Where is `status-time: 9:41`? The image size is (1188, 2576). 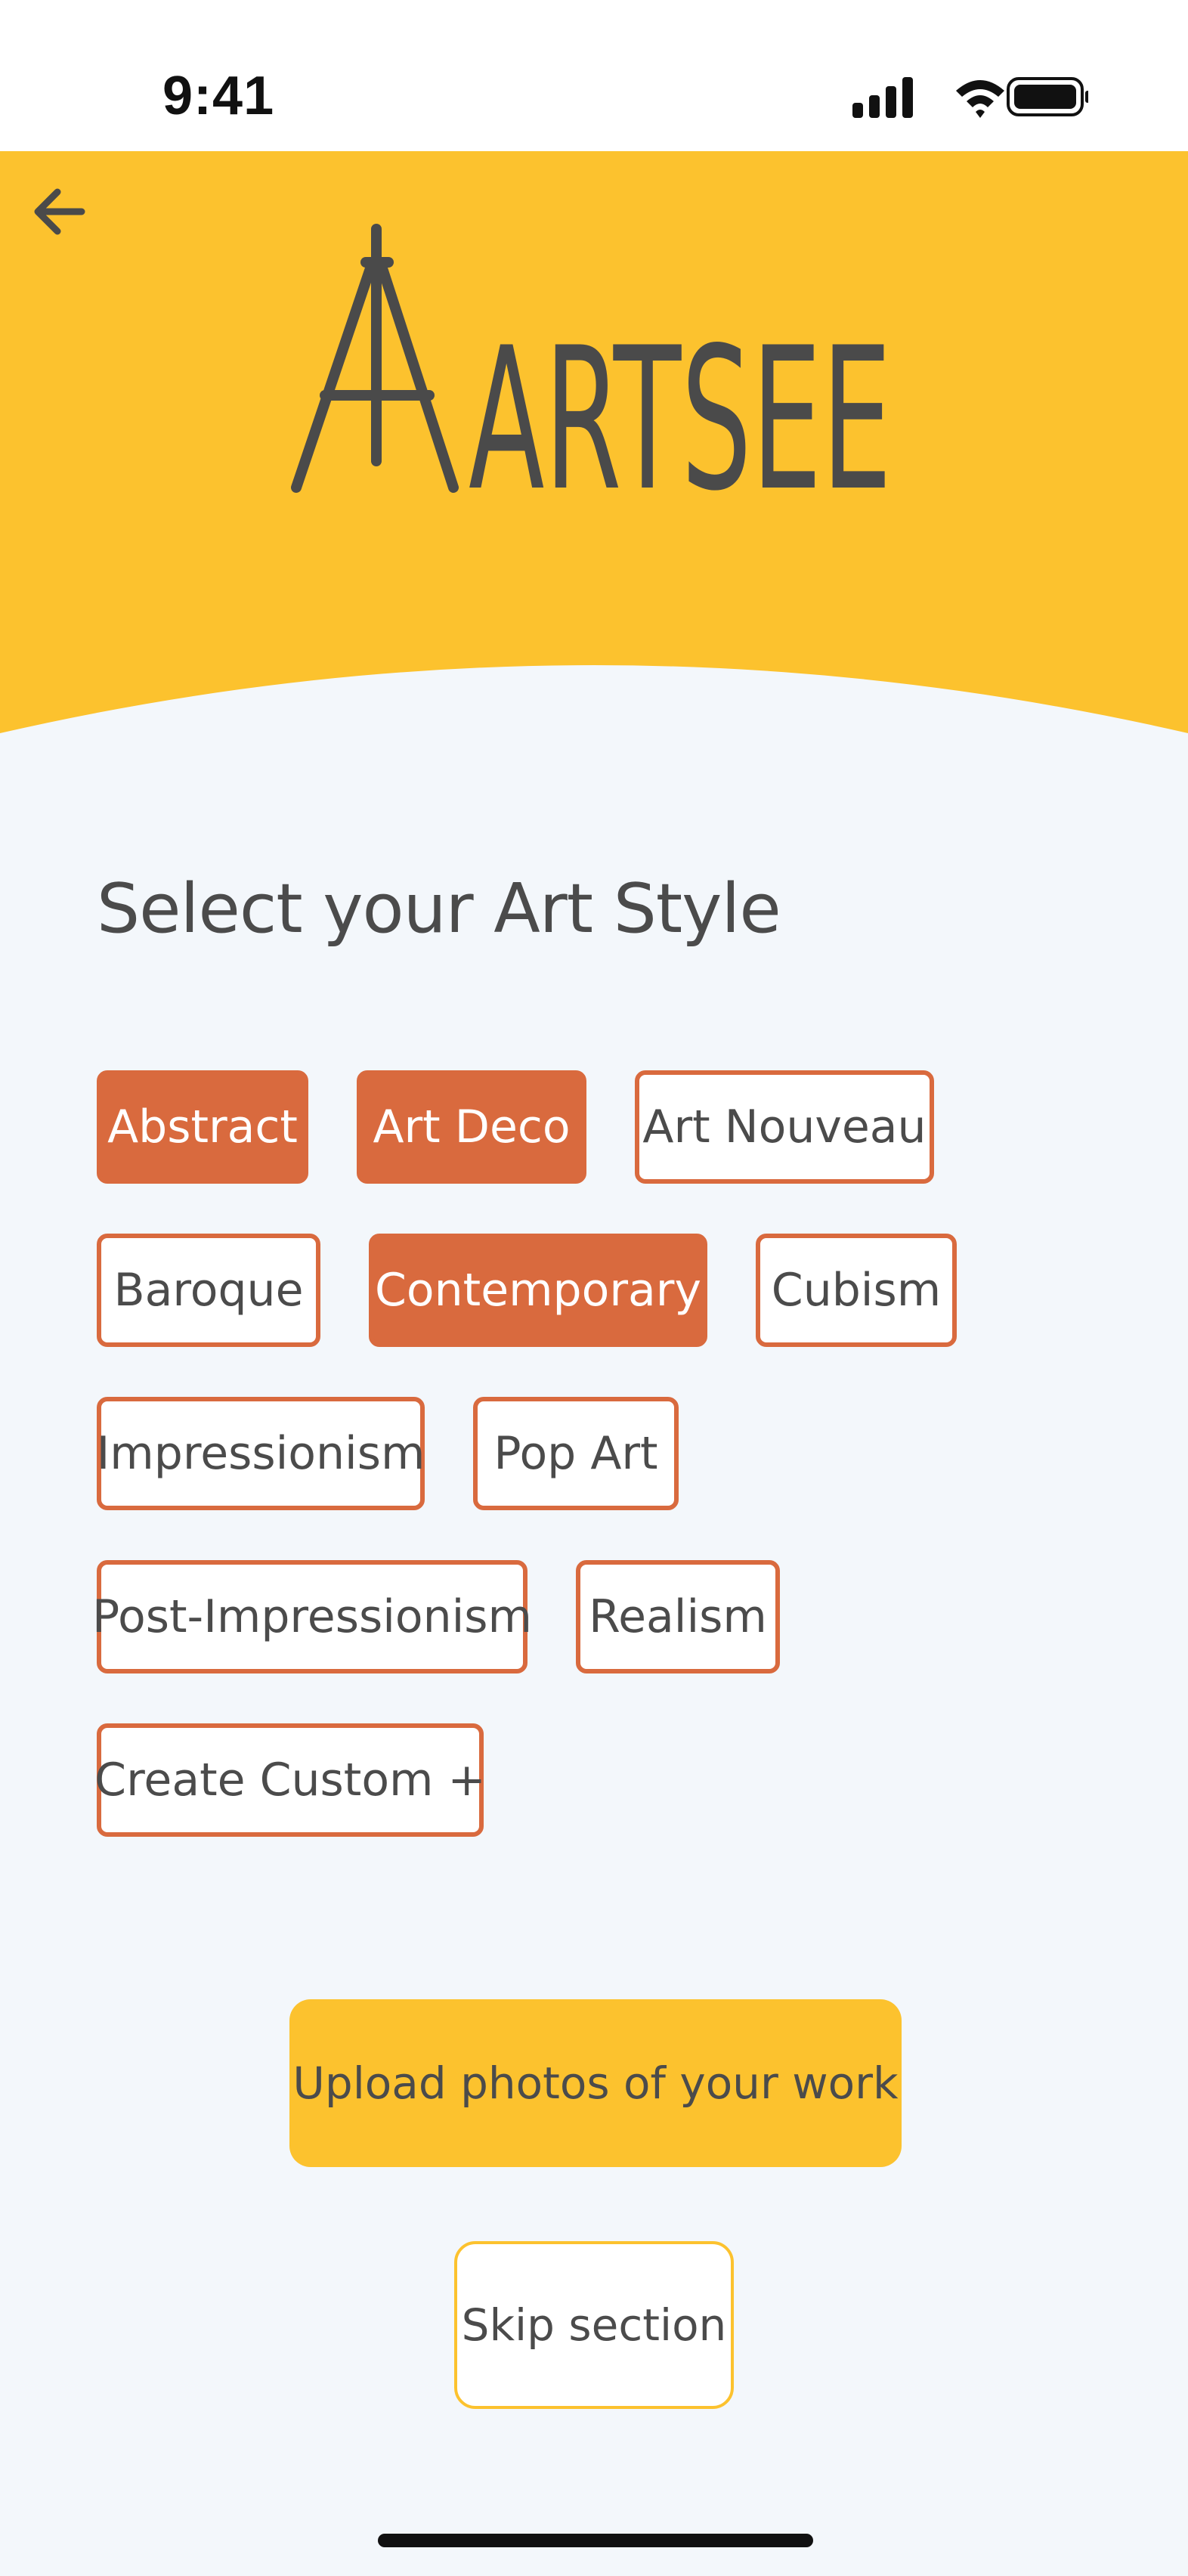 status-time: 9:41 is located at coordinates (219, 96).